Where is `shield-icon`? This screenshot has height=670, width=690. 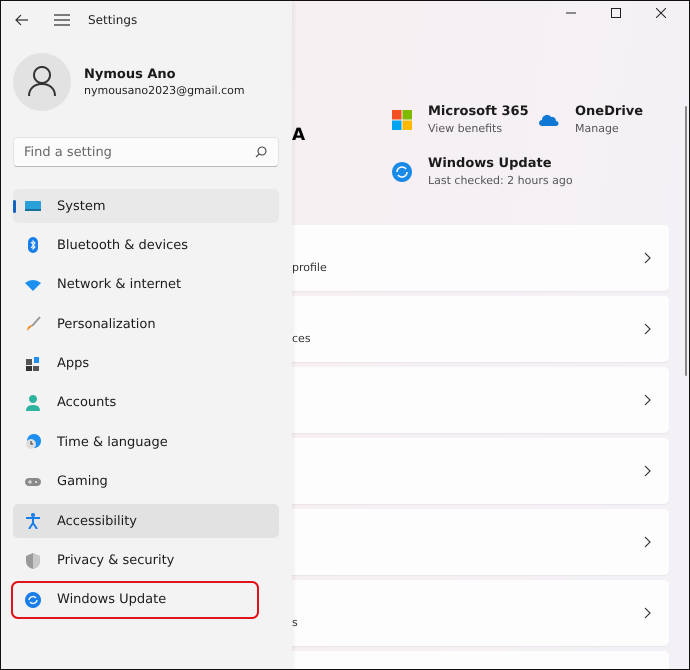 shield-icon is located at coordinates (33, 560).